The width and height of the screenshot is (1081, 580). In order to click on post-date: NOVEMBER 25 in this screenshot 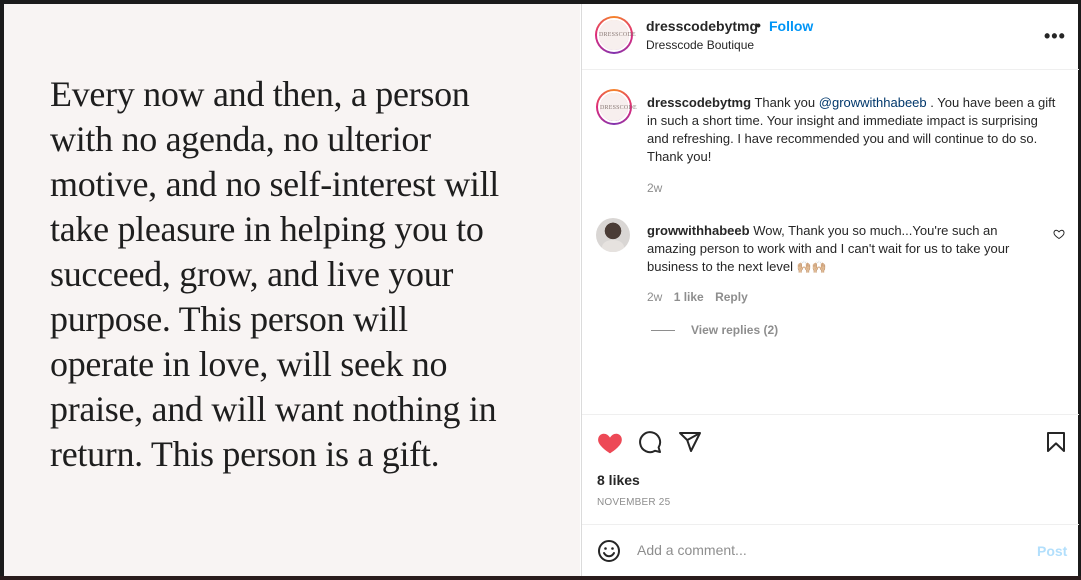, I will do `click(633, 502)`.